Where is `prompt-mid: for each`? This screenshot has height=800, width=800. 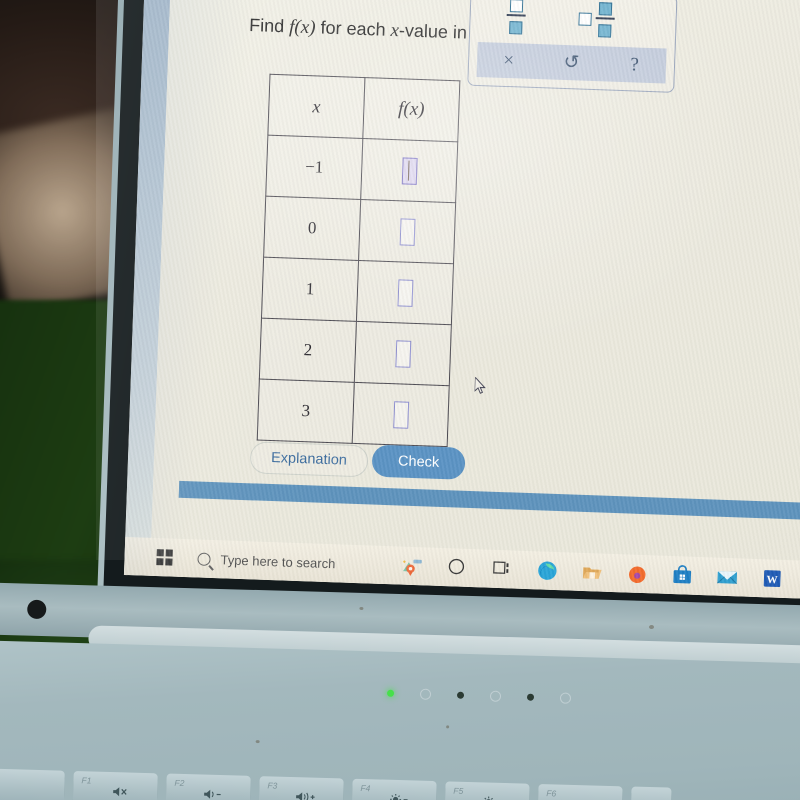 prompt-mid: for each is located at coordinates (353, 28).